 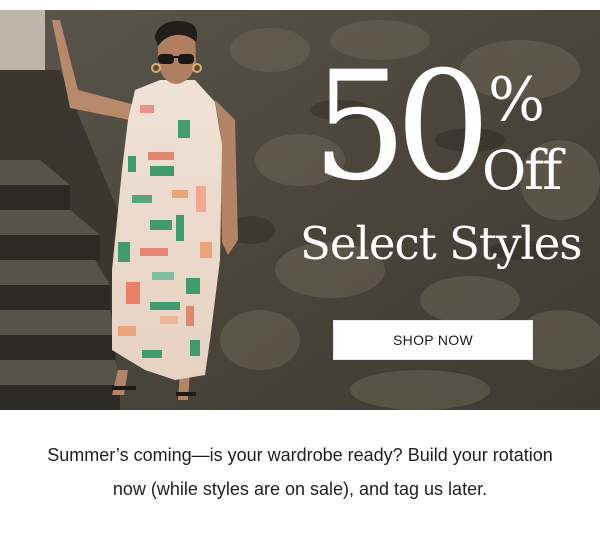 I want to click on headline-subtitle: Select Styles, so click(x=441, y=243).